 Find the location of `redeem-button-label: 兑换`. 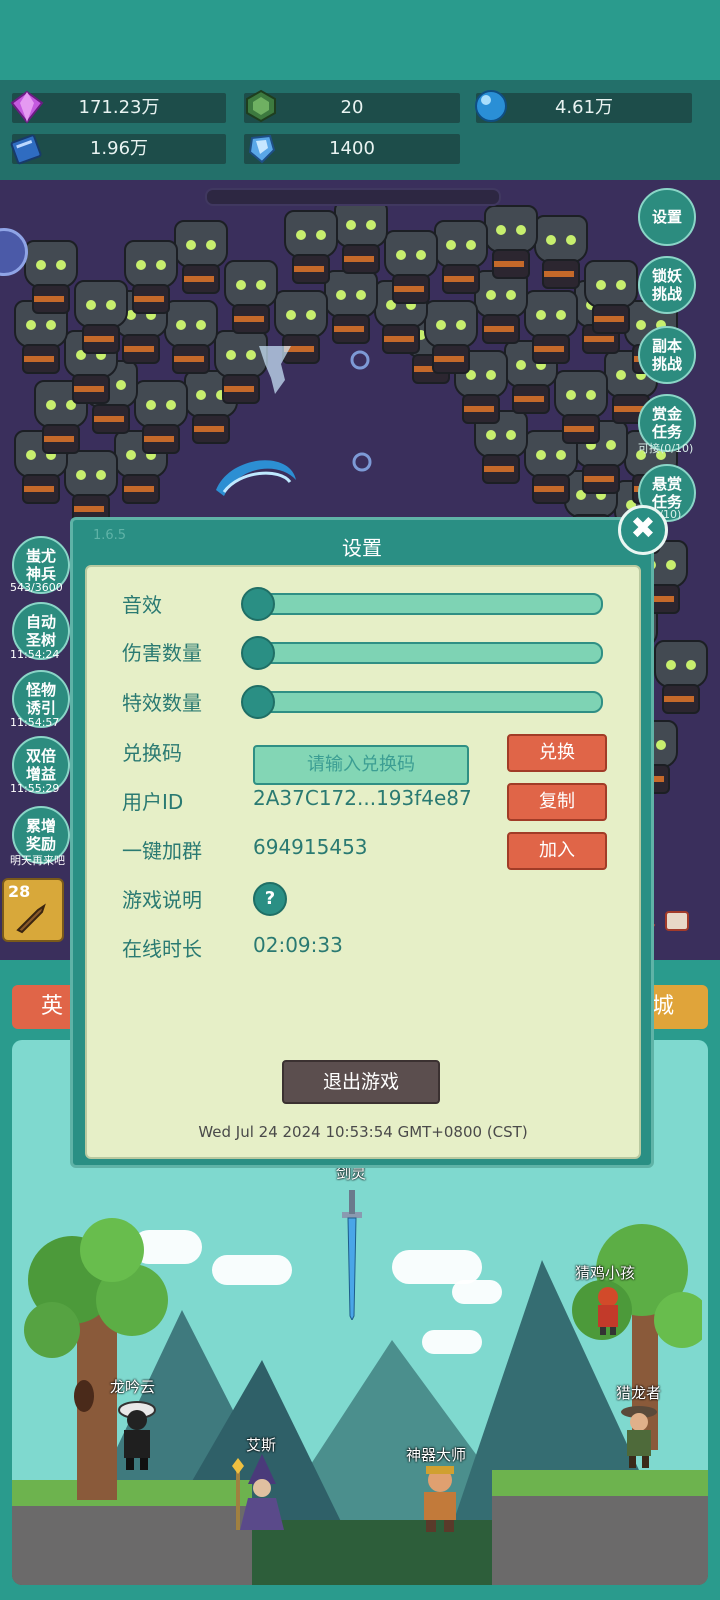

redeem-button-label: 兑换 is located at coordinates (557, 752).